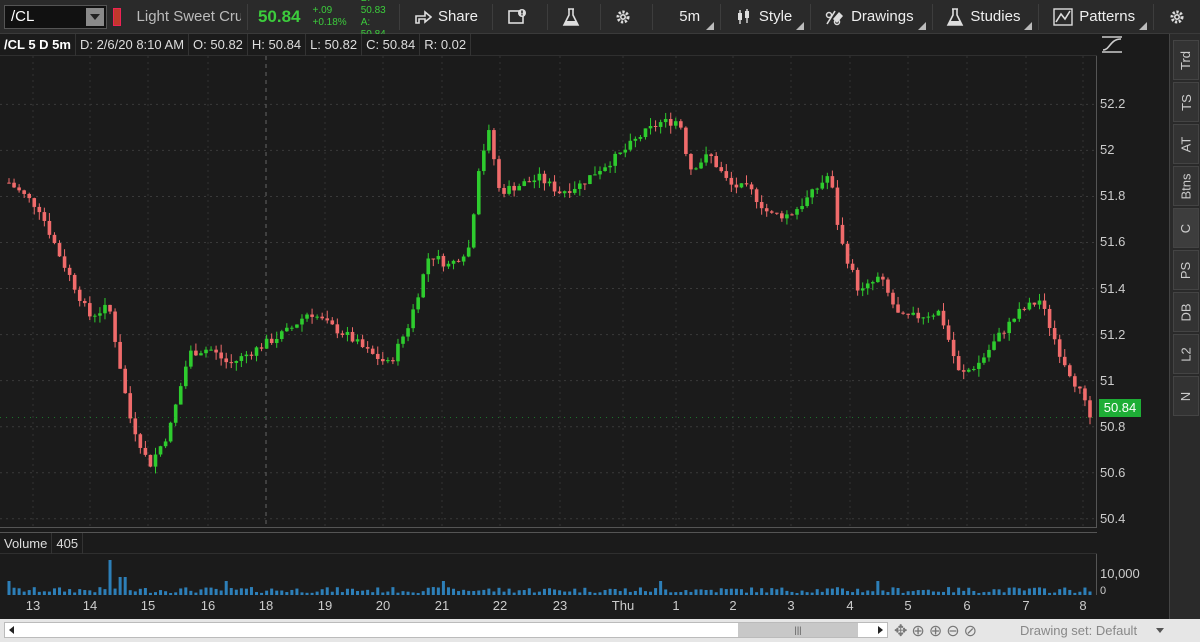  Describe the element at coordinates (871, 17) in the screenshot. I see `drawings-button: Drawings` at that location.